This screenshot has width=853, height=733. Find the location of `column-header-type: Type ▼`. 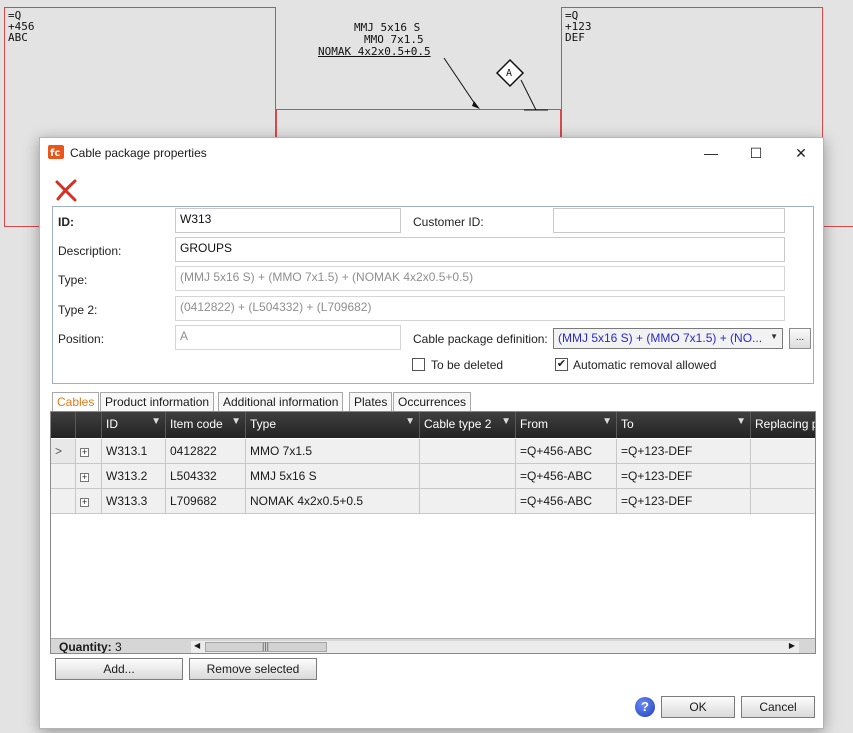

column-header-type: Type ▼ is located at coordinates (333, 425).